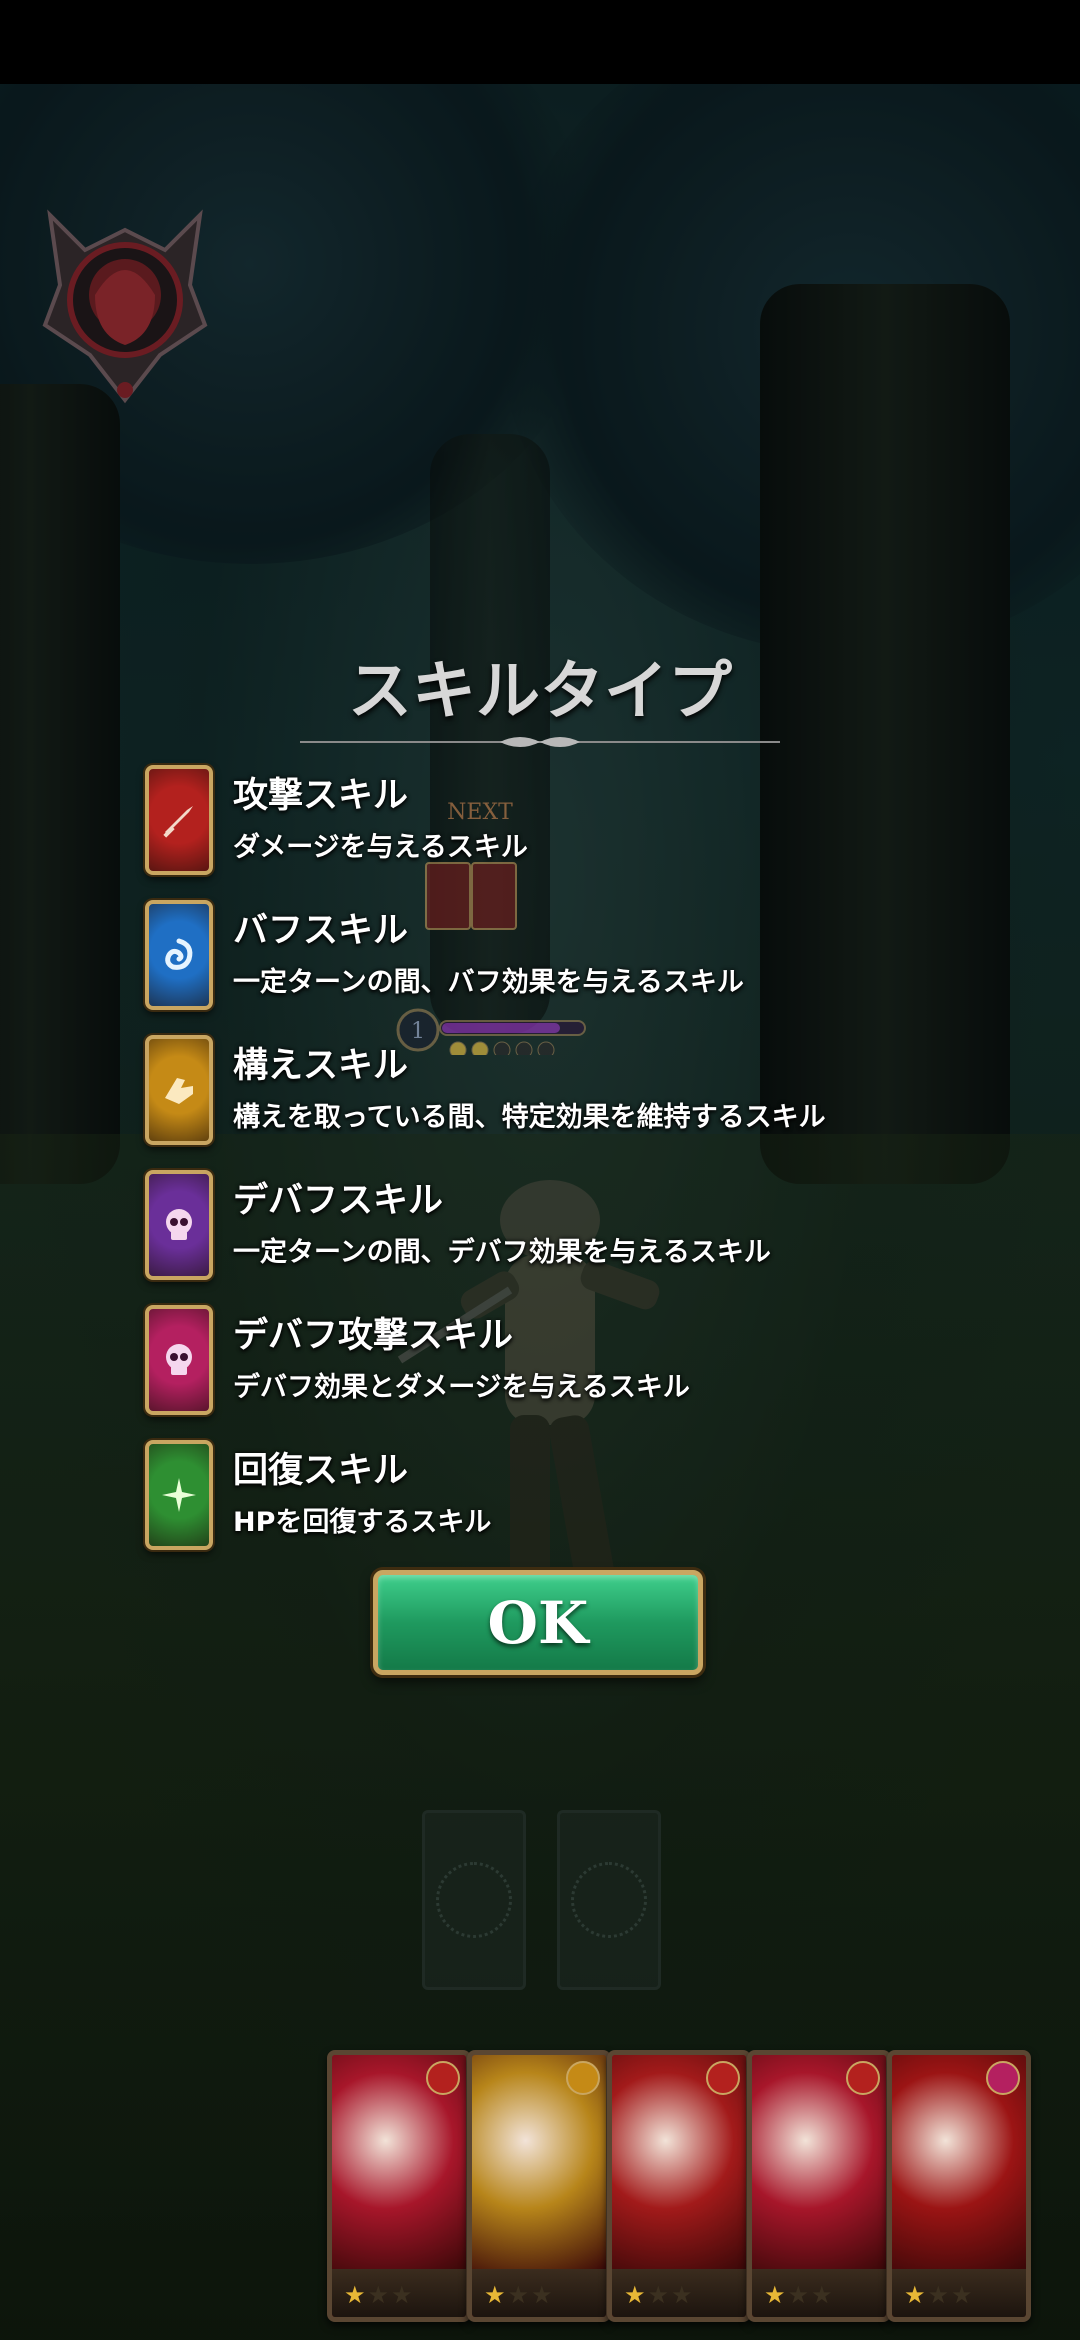  What do you see at coordinates (540, 742) in the screenshot?
I see `title-divider` at bounding box center [540, 742].